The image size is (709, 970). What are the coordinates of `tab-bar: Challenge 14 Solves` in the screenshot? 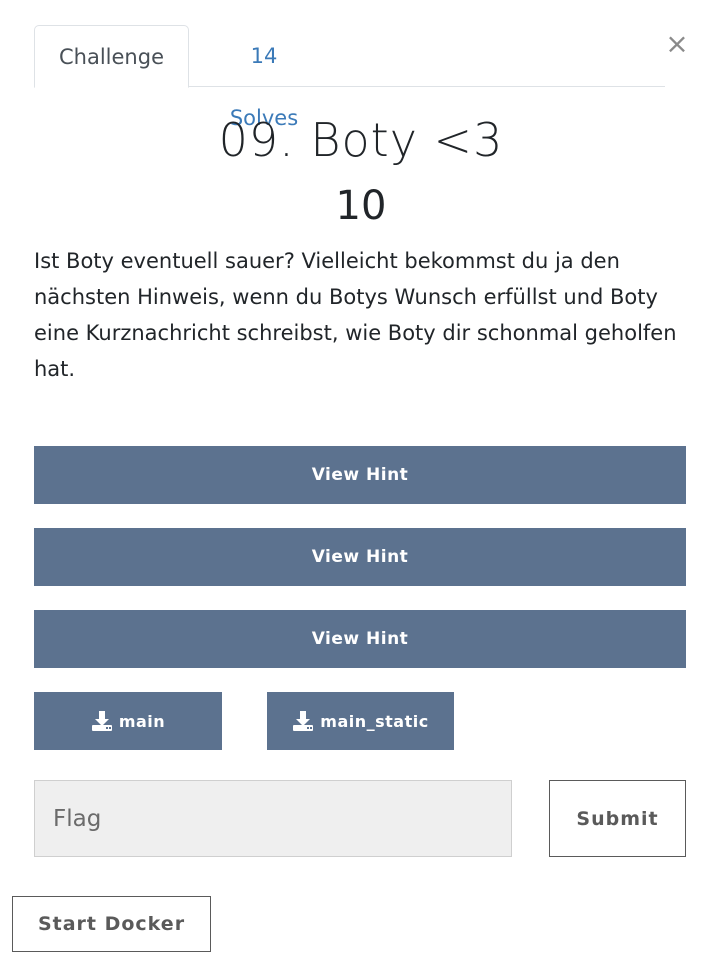 It's located at (349, 77).